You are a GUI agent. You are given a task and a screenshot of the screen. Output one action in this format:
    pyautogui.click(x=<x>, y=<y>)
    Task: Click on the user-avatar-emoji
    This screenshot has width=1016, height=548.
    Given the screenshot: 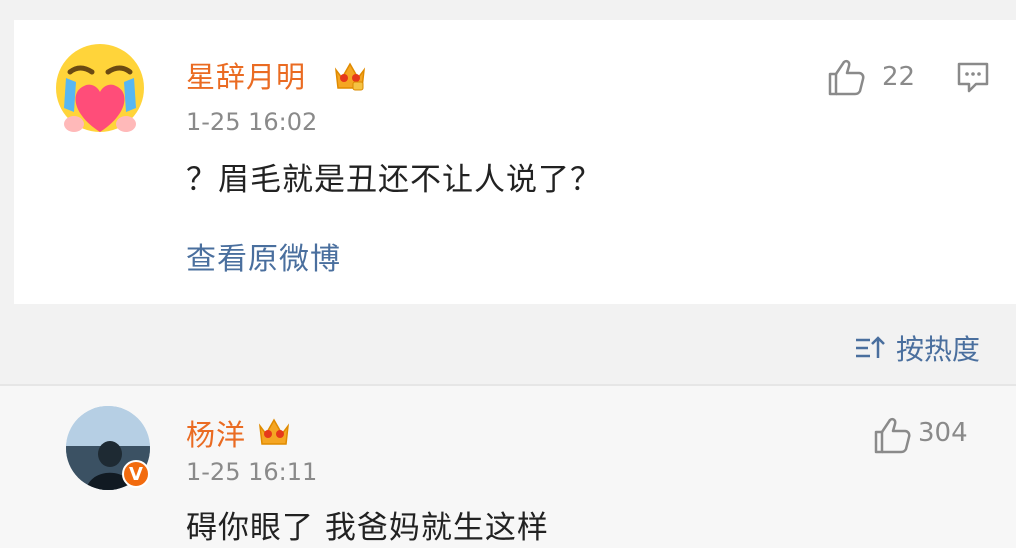 What is the action you would take?
    pyautogui.click(x=100, y=90)
    